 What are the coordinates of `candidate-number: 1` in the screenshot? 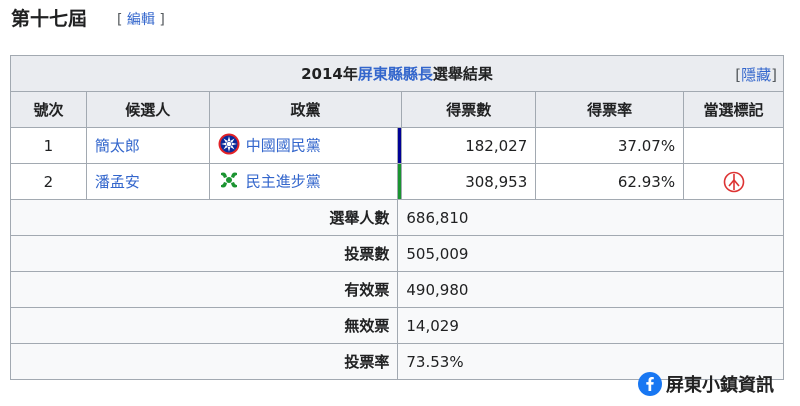 It's located at (48, 145).